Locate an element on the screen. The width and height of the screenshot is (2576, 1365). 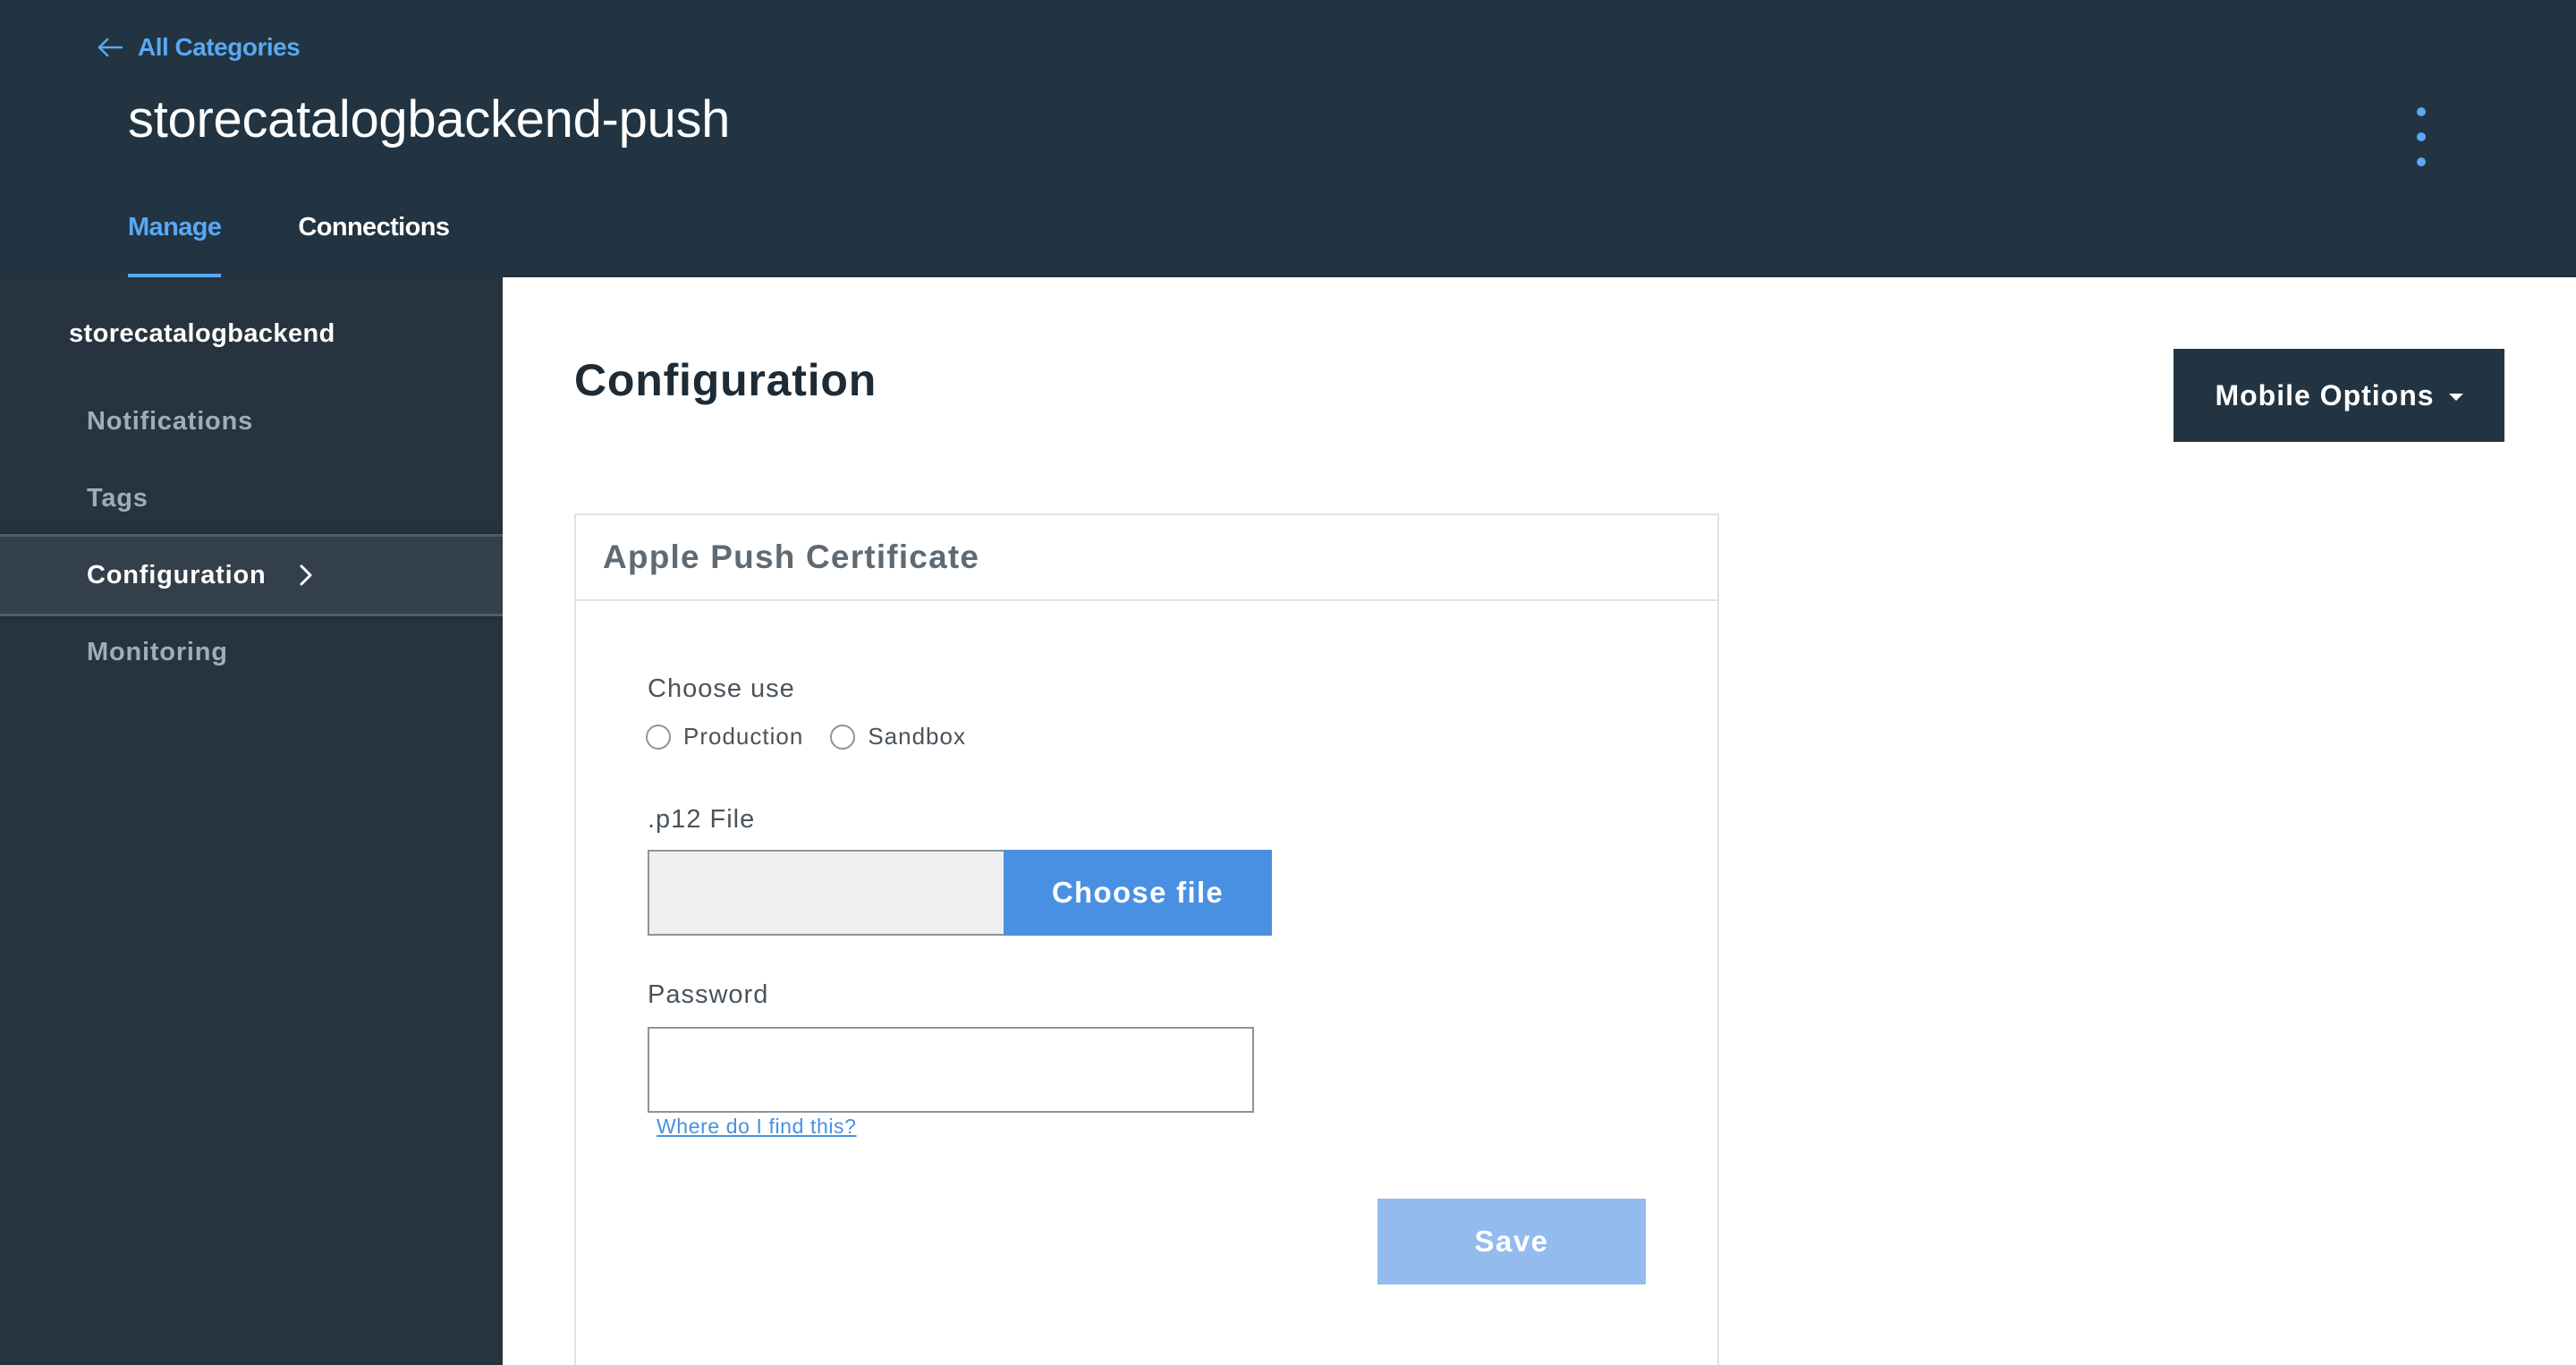
p12-file-label: .p12 File is located at coordinates (702, 819).